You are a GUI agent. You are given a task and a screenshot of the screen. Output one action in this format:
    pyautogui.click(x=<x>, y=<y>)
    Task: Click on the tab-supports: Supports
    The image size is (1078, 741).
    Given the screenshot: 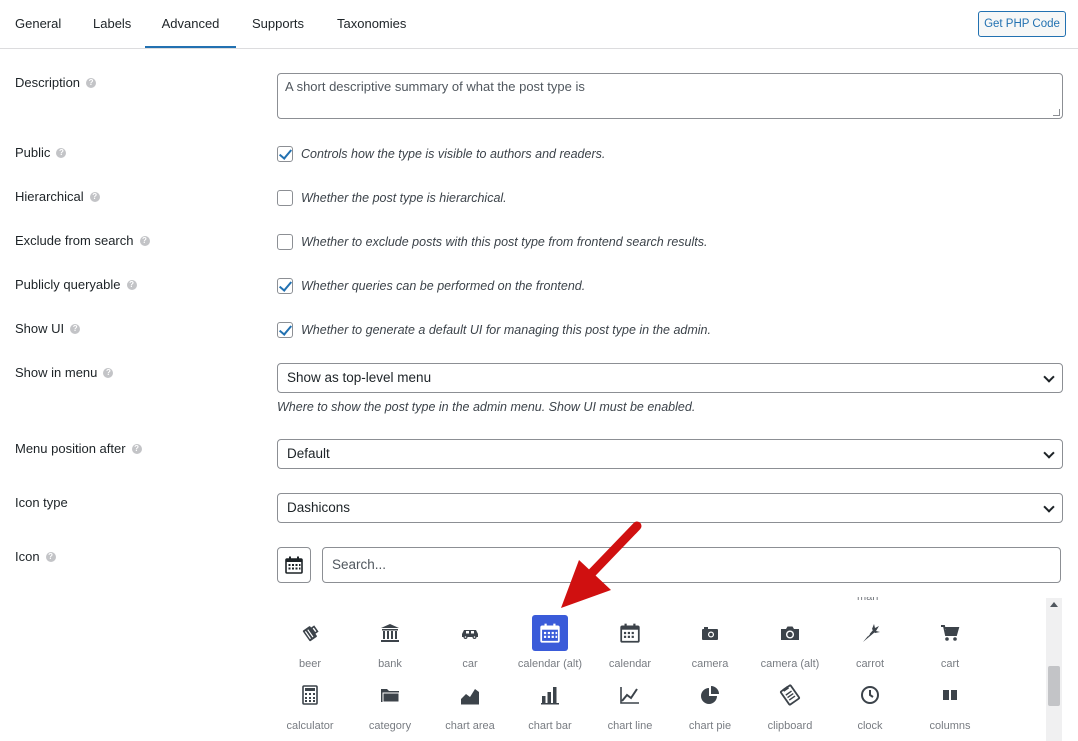 What is the action you would take?
    pyautogui.click(x=278, y=24)
    